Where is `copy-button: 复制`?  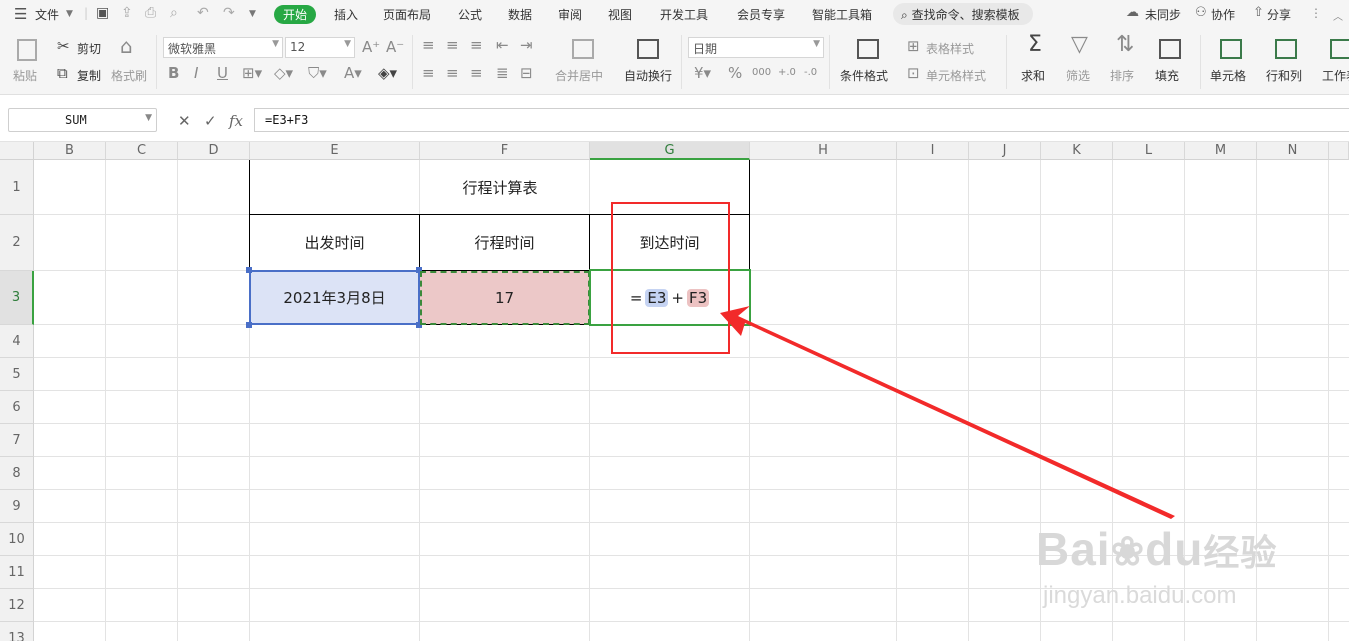
copy-button: 复制 is located at coordinates (89, 75).